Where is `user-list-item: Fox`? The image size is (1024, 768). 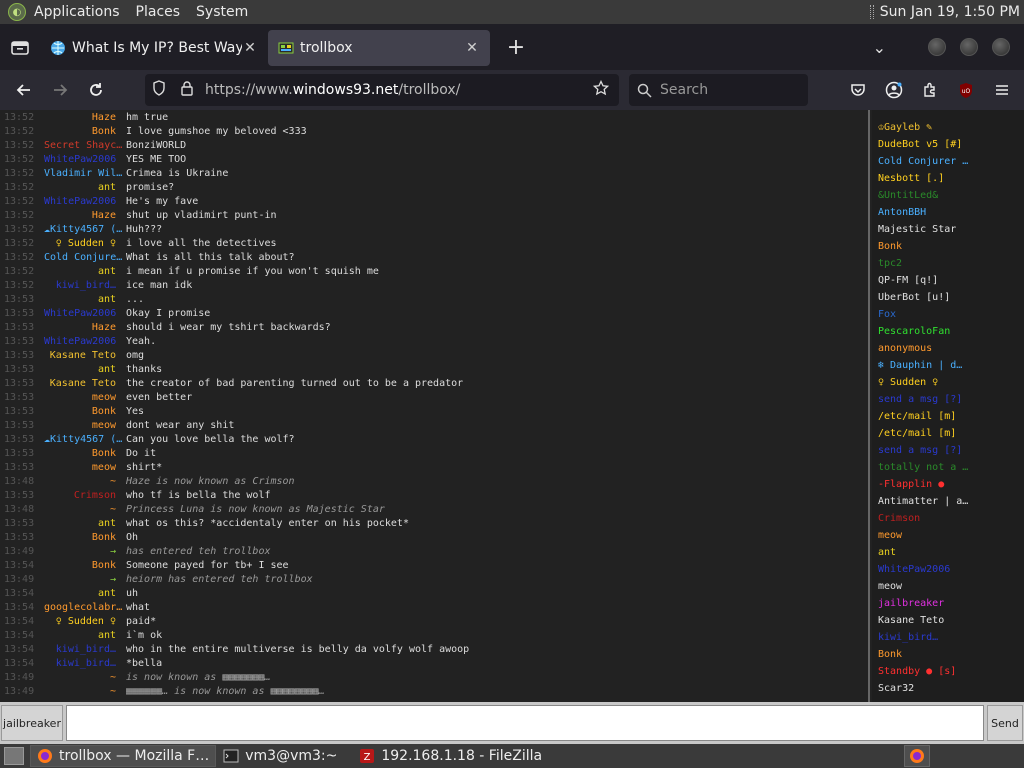
user-list-item: Fox is located at coordinates (951, 314).